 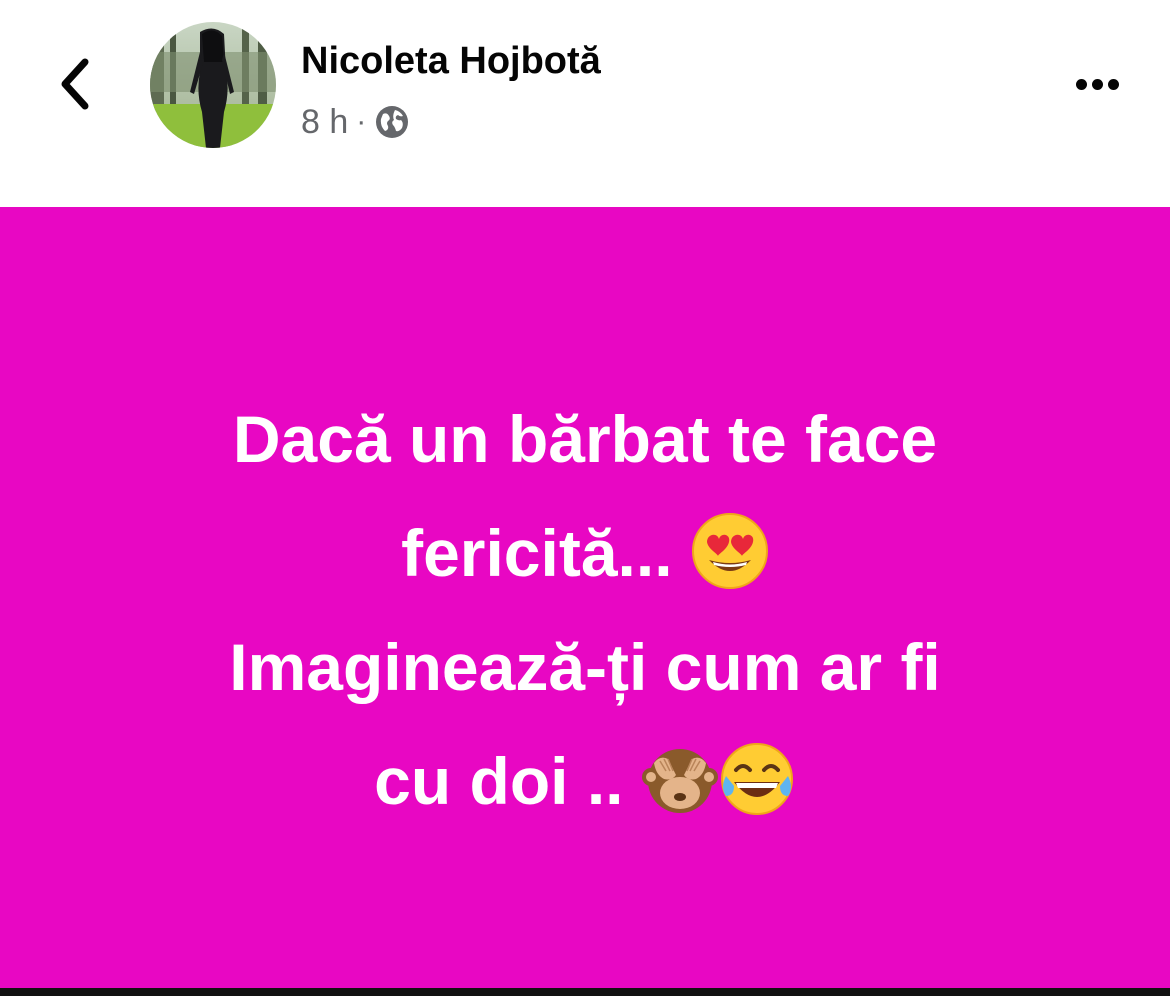 What do you see at coordinates (392, 122) in the screenshot?
I see `globe-icon` at bounding box center [392, 122].